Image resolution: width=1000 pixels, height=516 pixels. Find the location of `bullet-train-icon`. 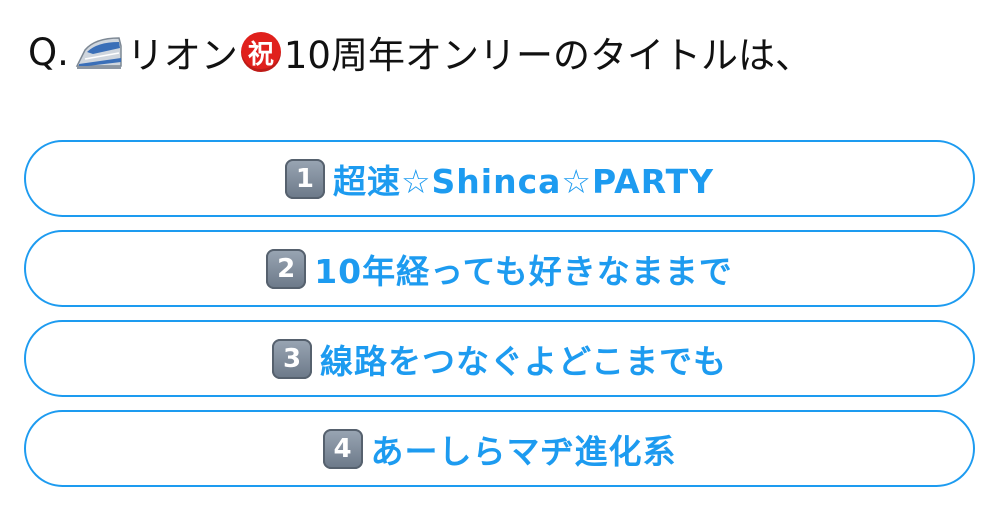

bullet-train-icon is located at coordinates (99, 52).